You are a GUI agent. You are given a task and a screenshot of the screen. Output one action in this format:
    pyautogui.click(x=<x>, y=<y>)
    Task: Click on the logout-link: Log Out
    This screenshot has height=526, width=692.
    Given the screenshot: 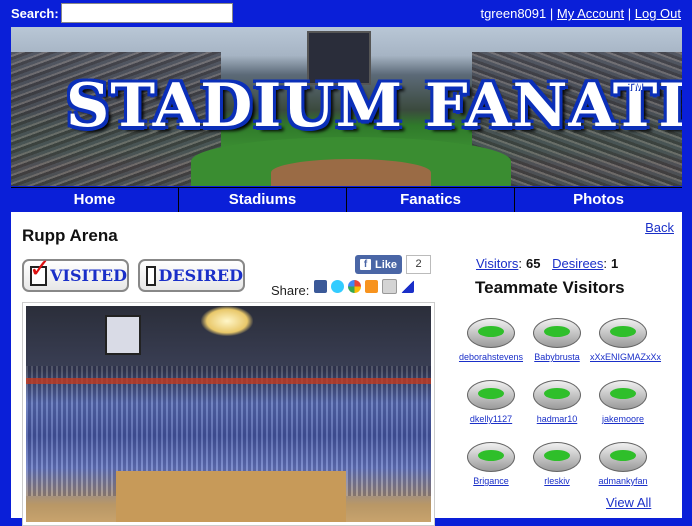 What is the action you would take?
    pyautogui.click(x=658, y=13)
    